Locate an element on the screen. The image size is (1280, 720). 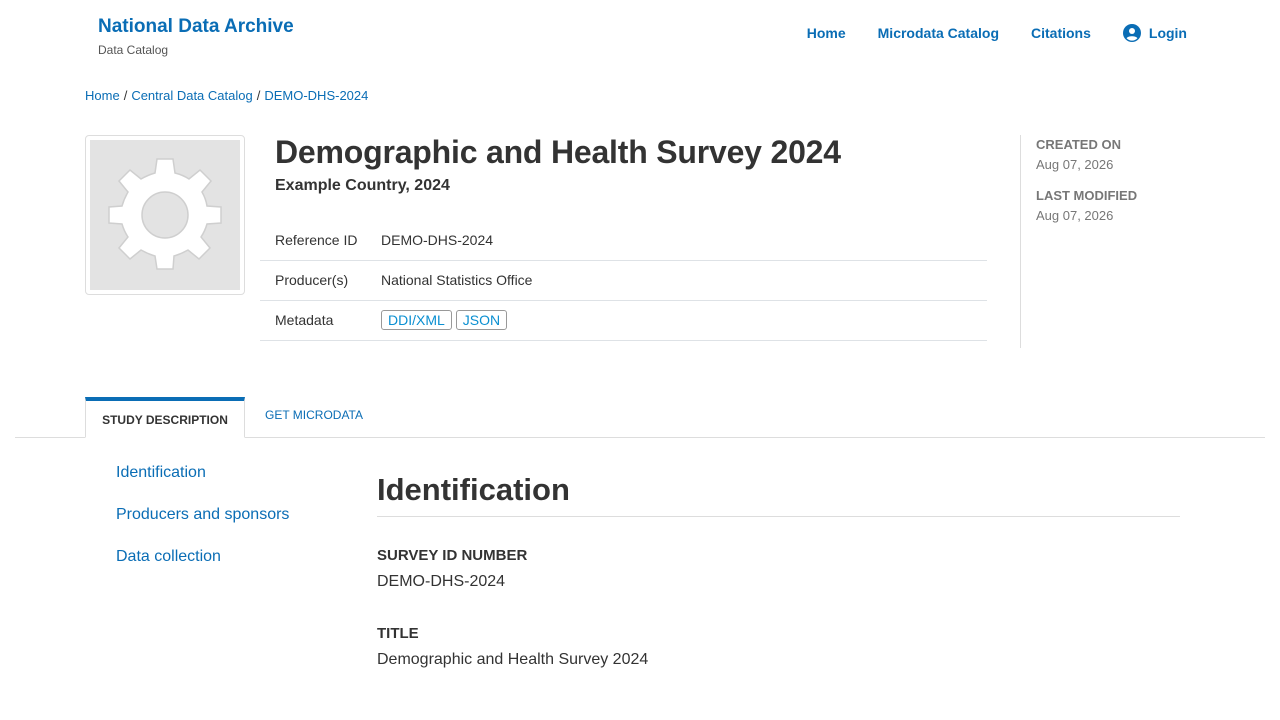
thumbnail-placeholder is located at coordinates (165, 215).